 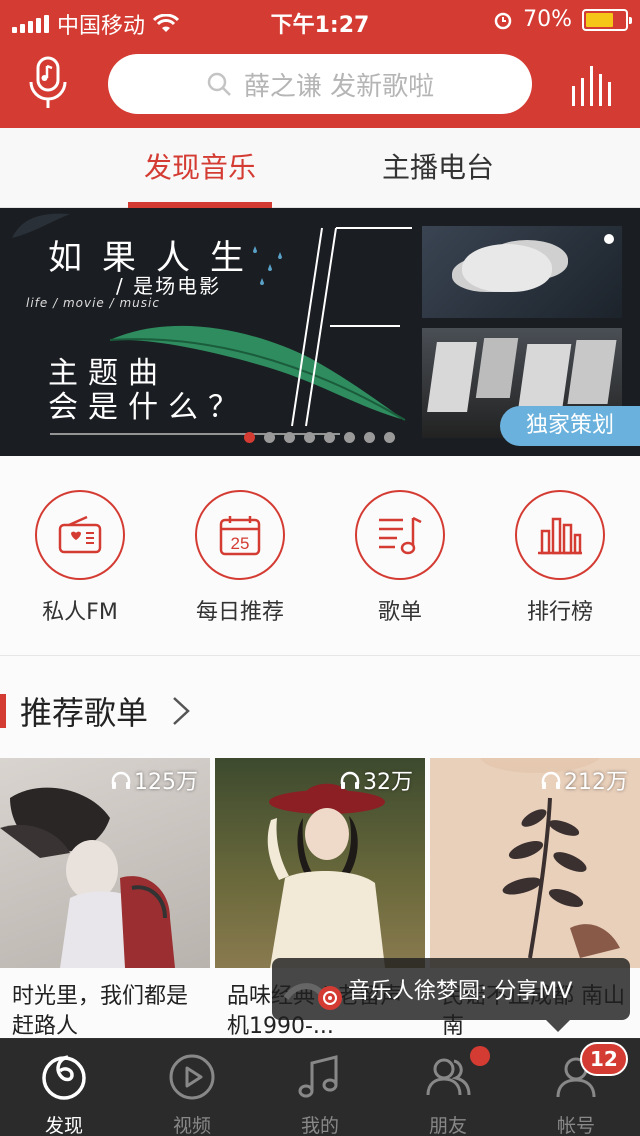 I want to click on chevron-right-icon, so click(x=181, y=711).